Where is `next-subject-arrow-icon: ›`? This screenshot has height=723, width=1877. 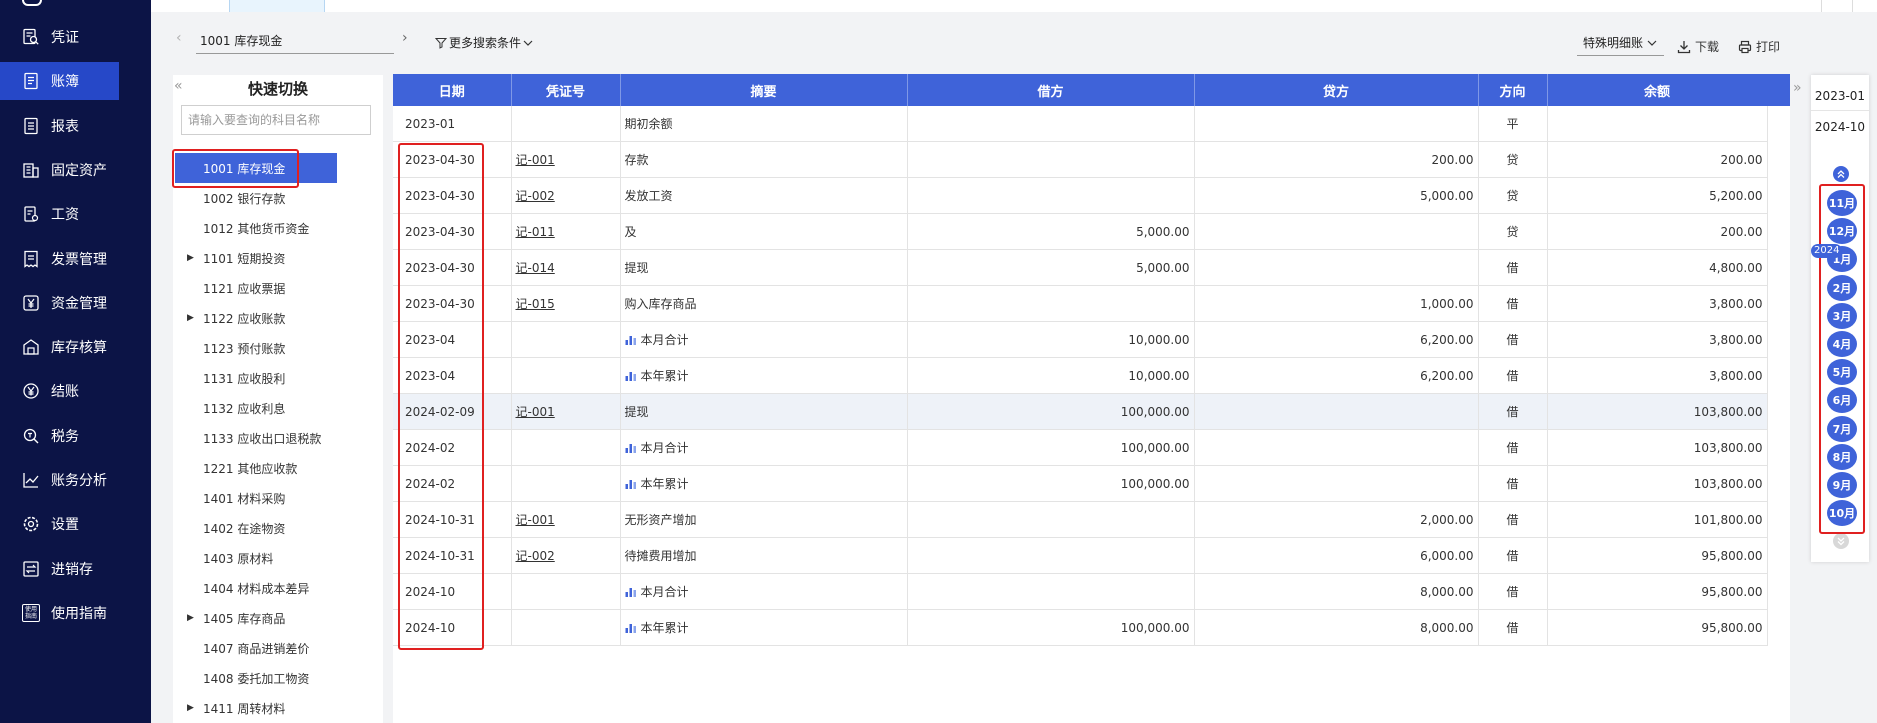
next-subject-arrow-icon: › is located at coordinates (405, 38).